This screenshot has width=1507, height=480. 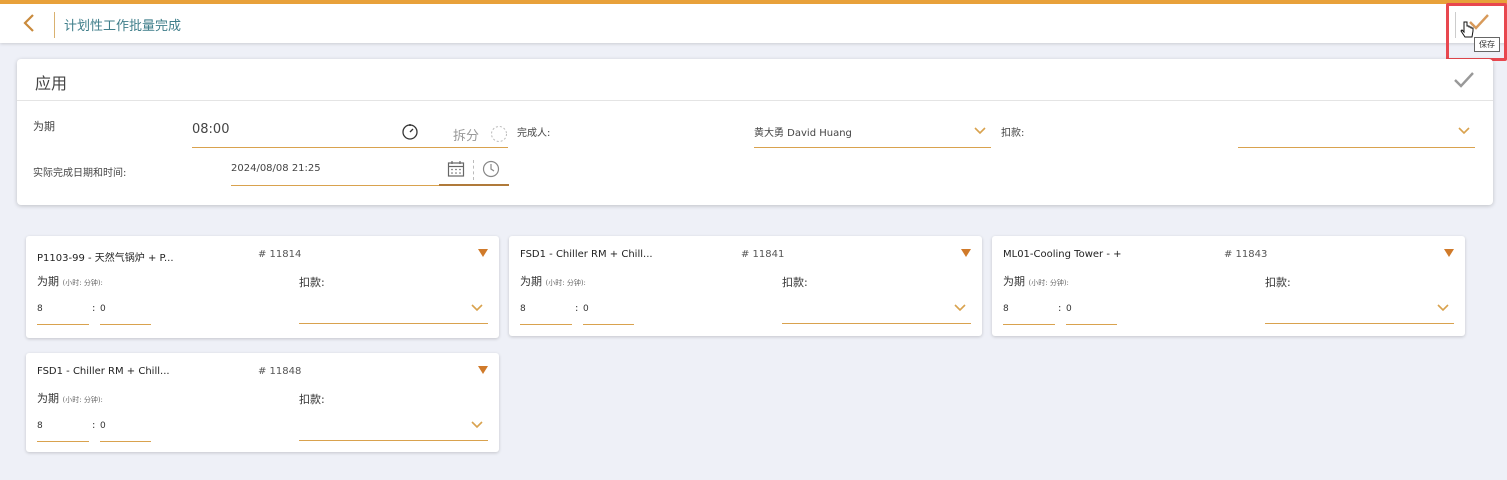 I want to click on completed-by-underline, so click(x=872, y=147).